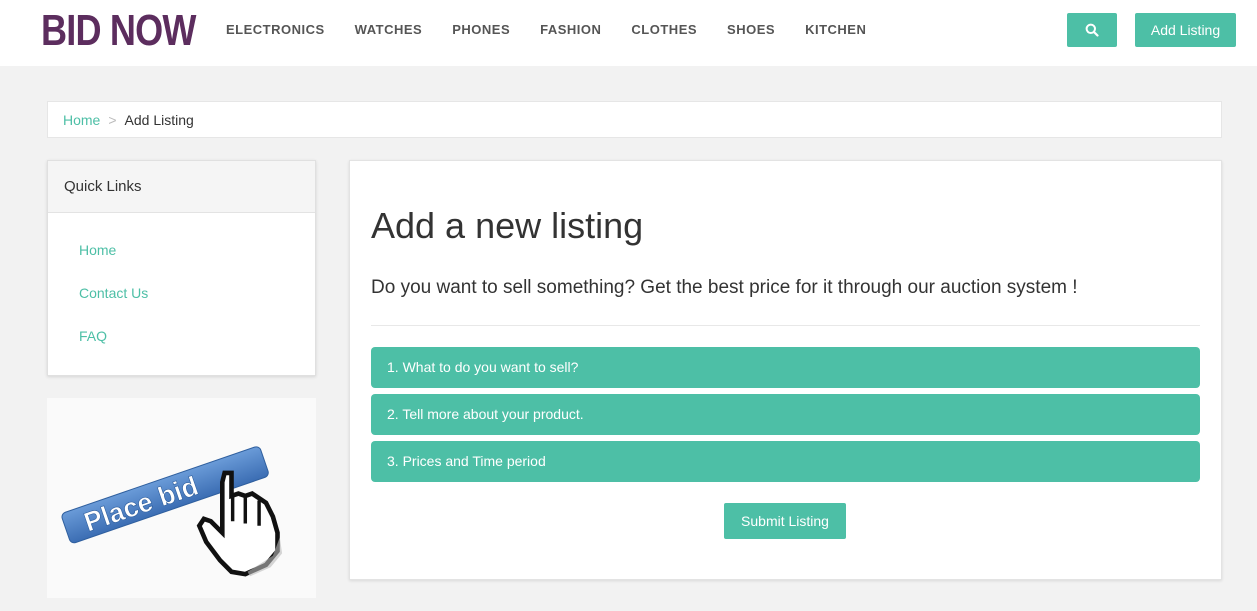  Describe the element at coordinates (751, 29) in the screenshot. I see `nav-item-shoes: SHOES` at that location.